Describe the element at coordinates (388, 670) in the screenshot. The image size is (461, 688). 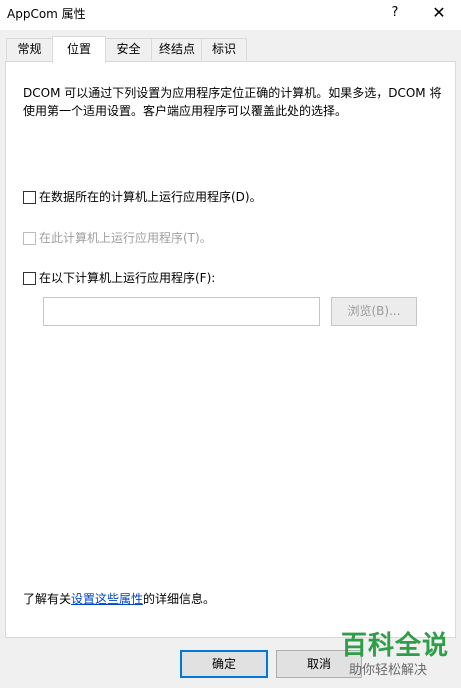
I see `watermark-subtitle: 助你轻松解决` at that location.